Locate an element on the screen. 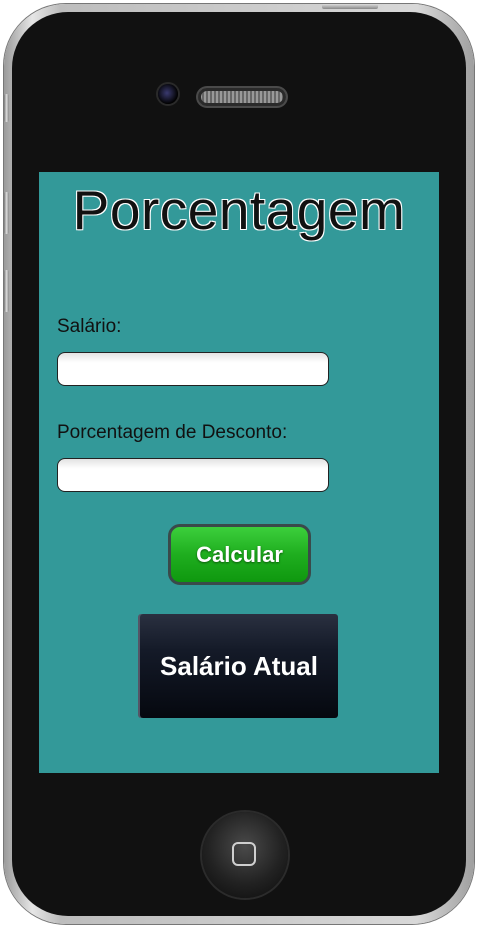 The image size is (478, 930). salary-label: Salário: is located at coordinates (89, 326).